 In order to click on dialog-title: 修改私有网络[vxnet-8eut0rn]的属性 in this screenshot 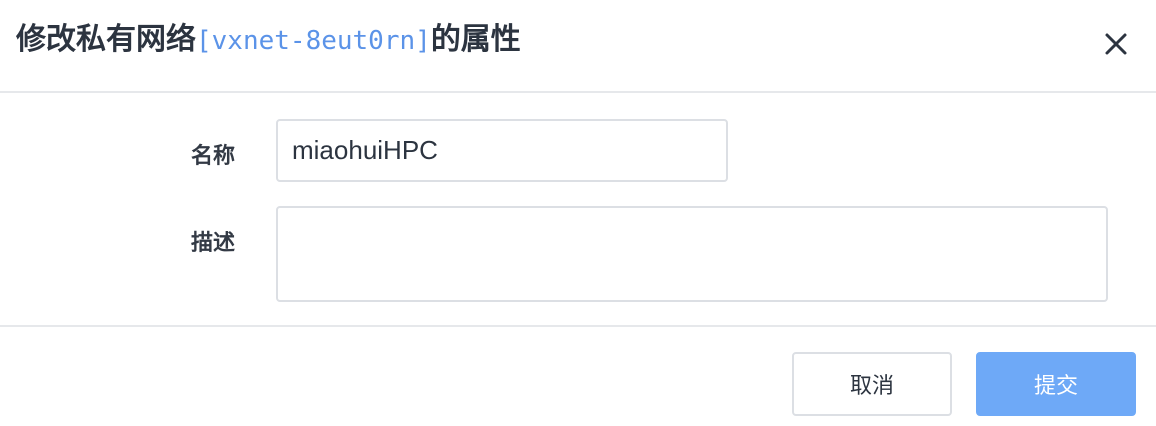, I will do `click(268, 40)`.